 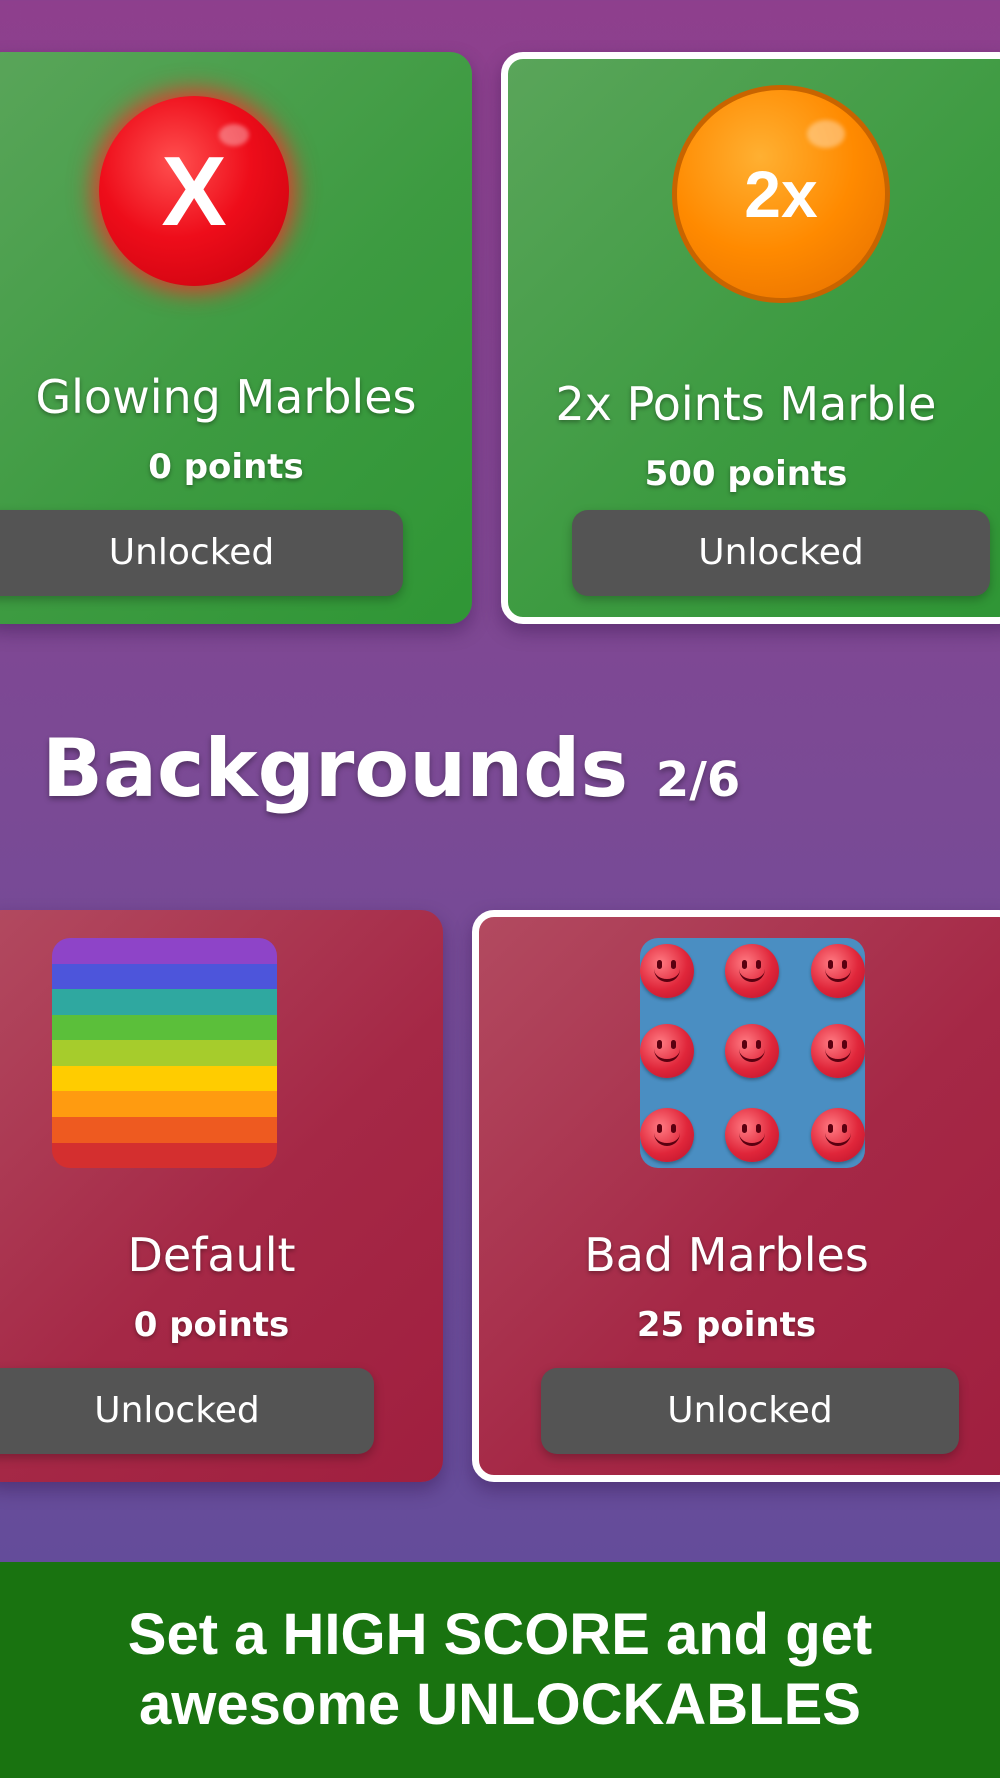 What do you see at coordinates (726, 1255) in the screenshot?
I see `background-name: Bad Marbles` at bounding box center [726, 1255].